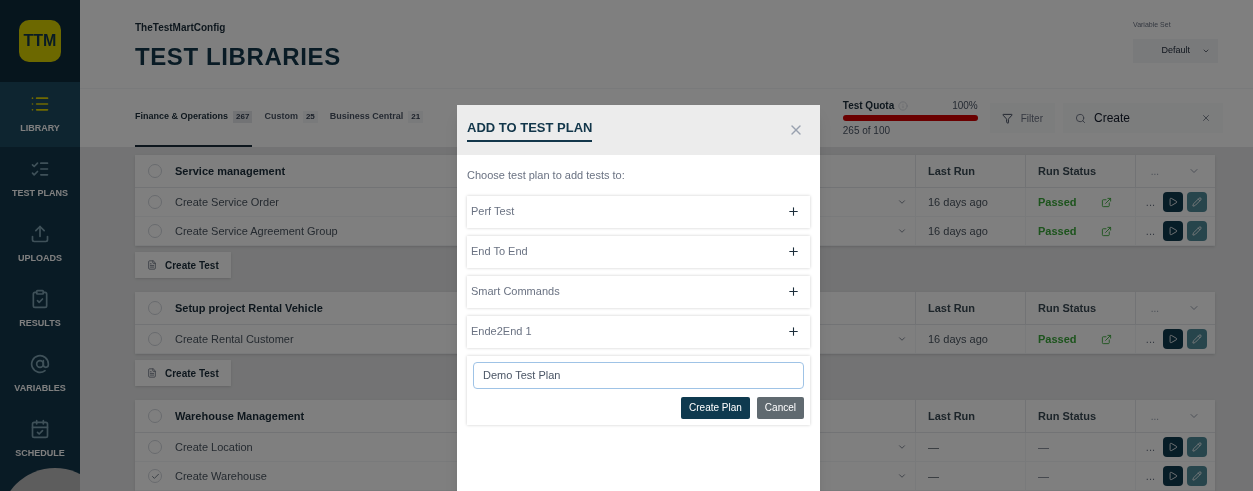 This screenshot has height=491, width=1253. I want to click on modal-title: ADD TO TEST PLAN, so click(530, 130).